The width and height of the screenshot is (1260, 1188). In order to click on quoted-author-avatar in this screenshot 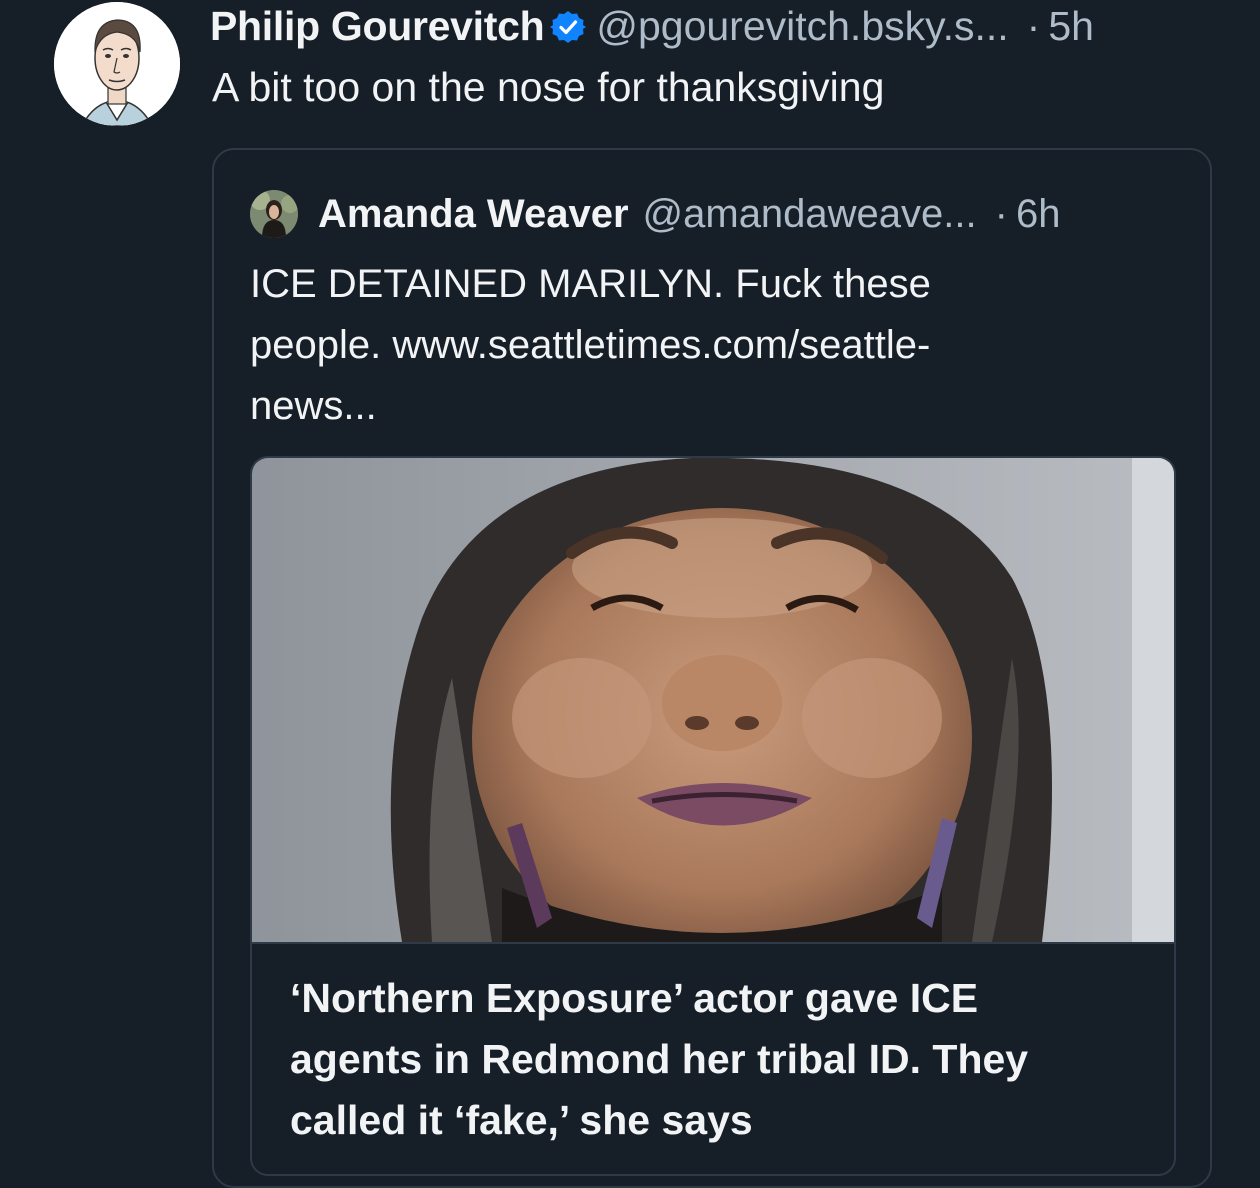, I will do `click(274, 214)`.